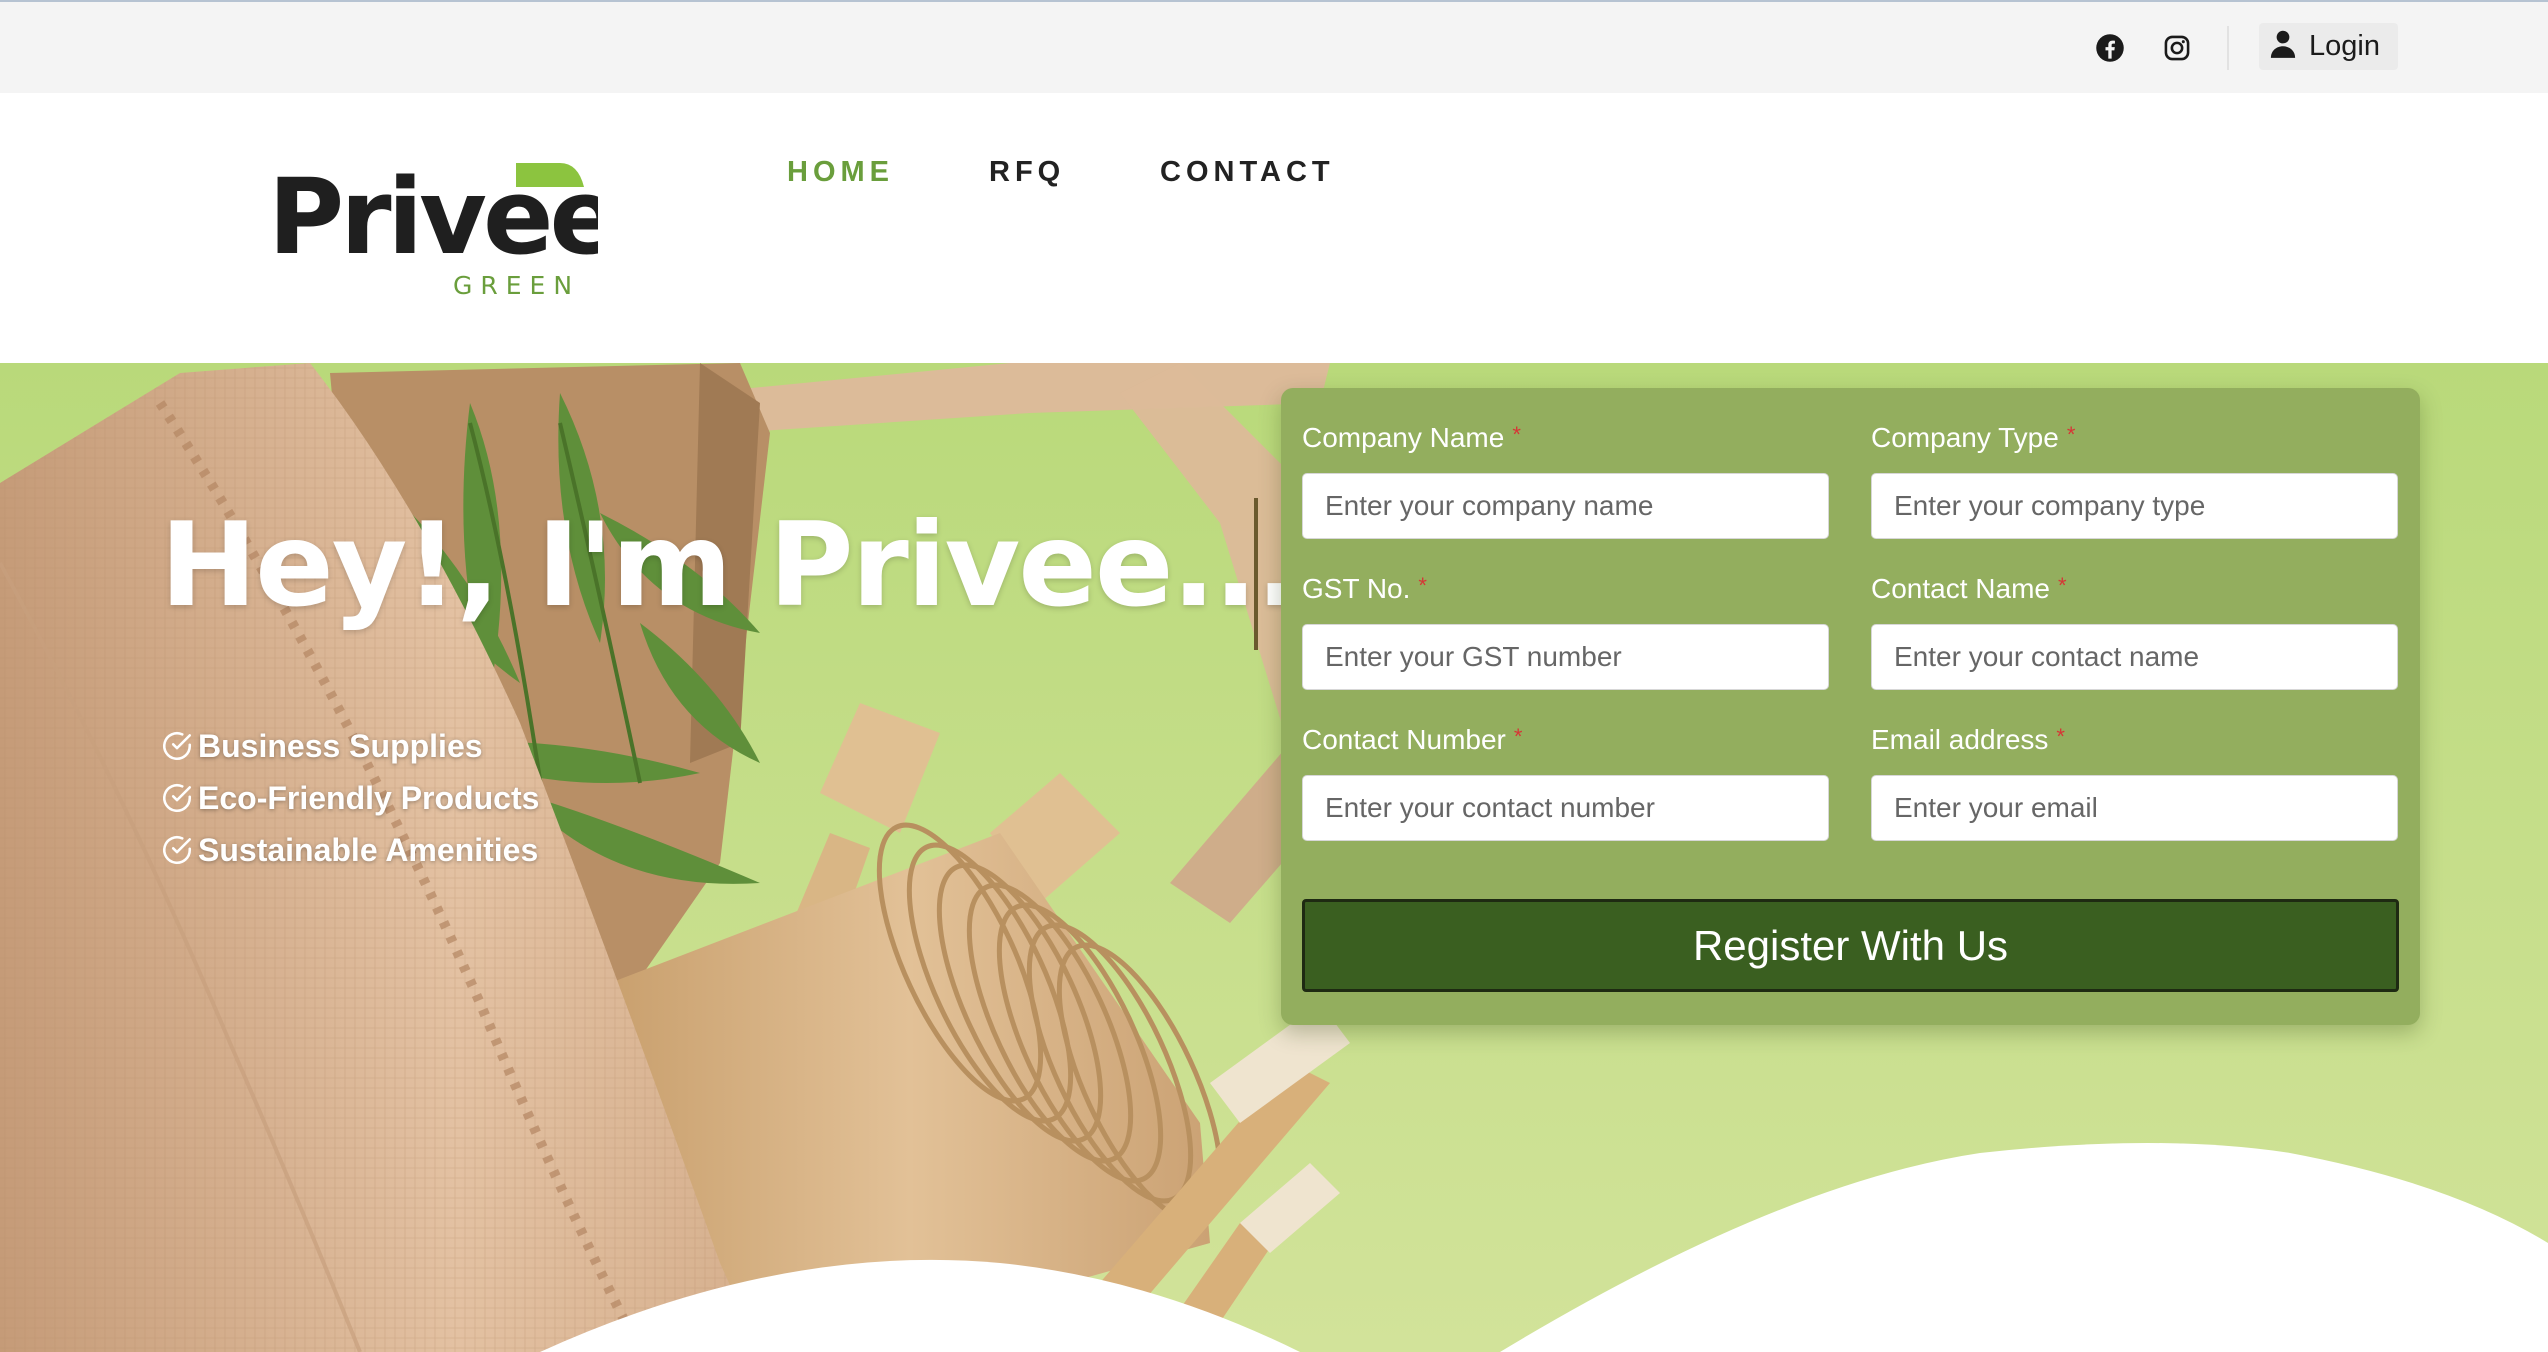 The height and width of the screenshot is (1352, 2548). Describe the element at coordinates (1247, 172) in the screenshot. I see `nav-contact: CONTACT` at that location.